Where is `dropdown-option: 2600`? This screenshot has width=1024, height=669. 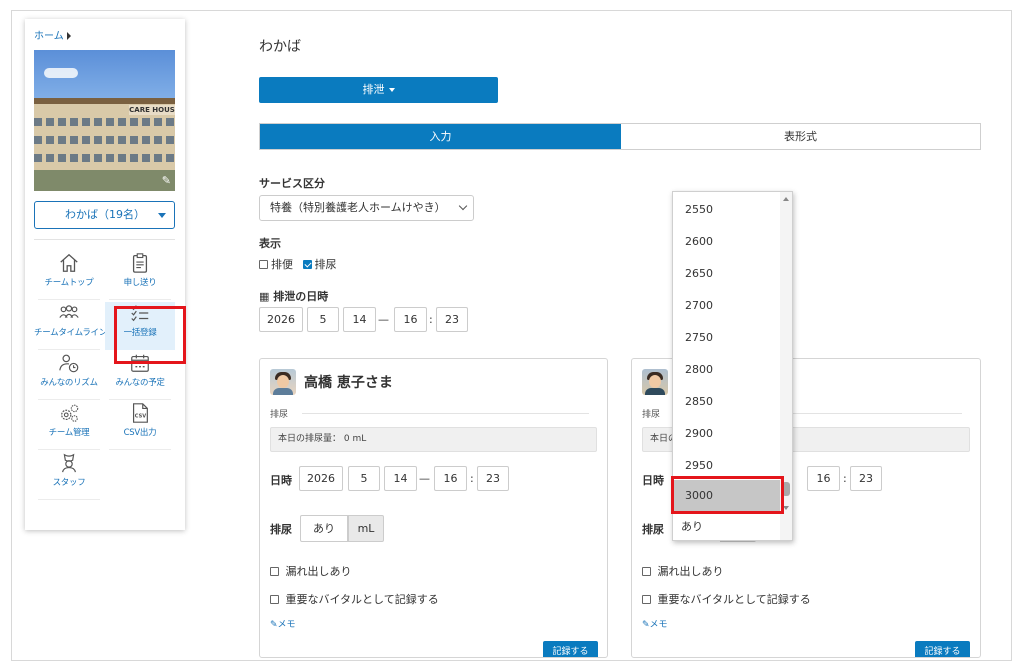 dropdown-option: 2600 is located at coordinates (726, 242).